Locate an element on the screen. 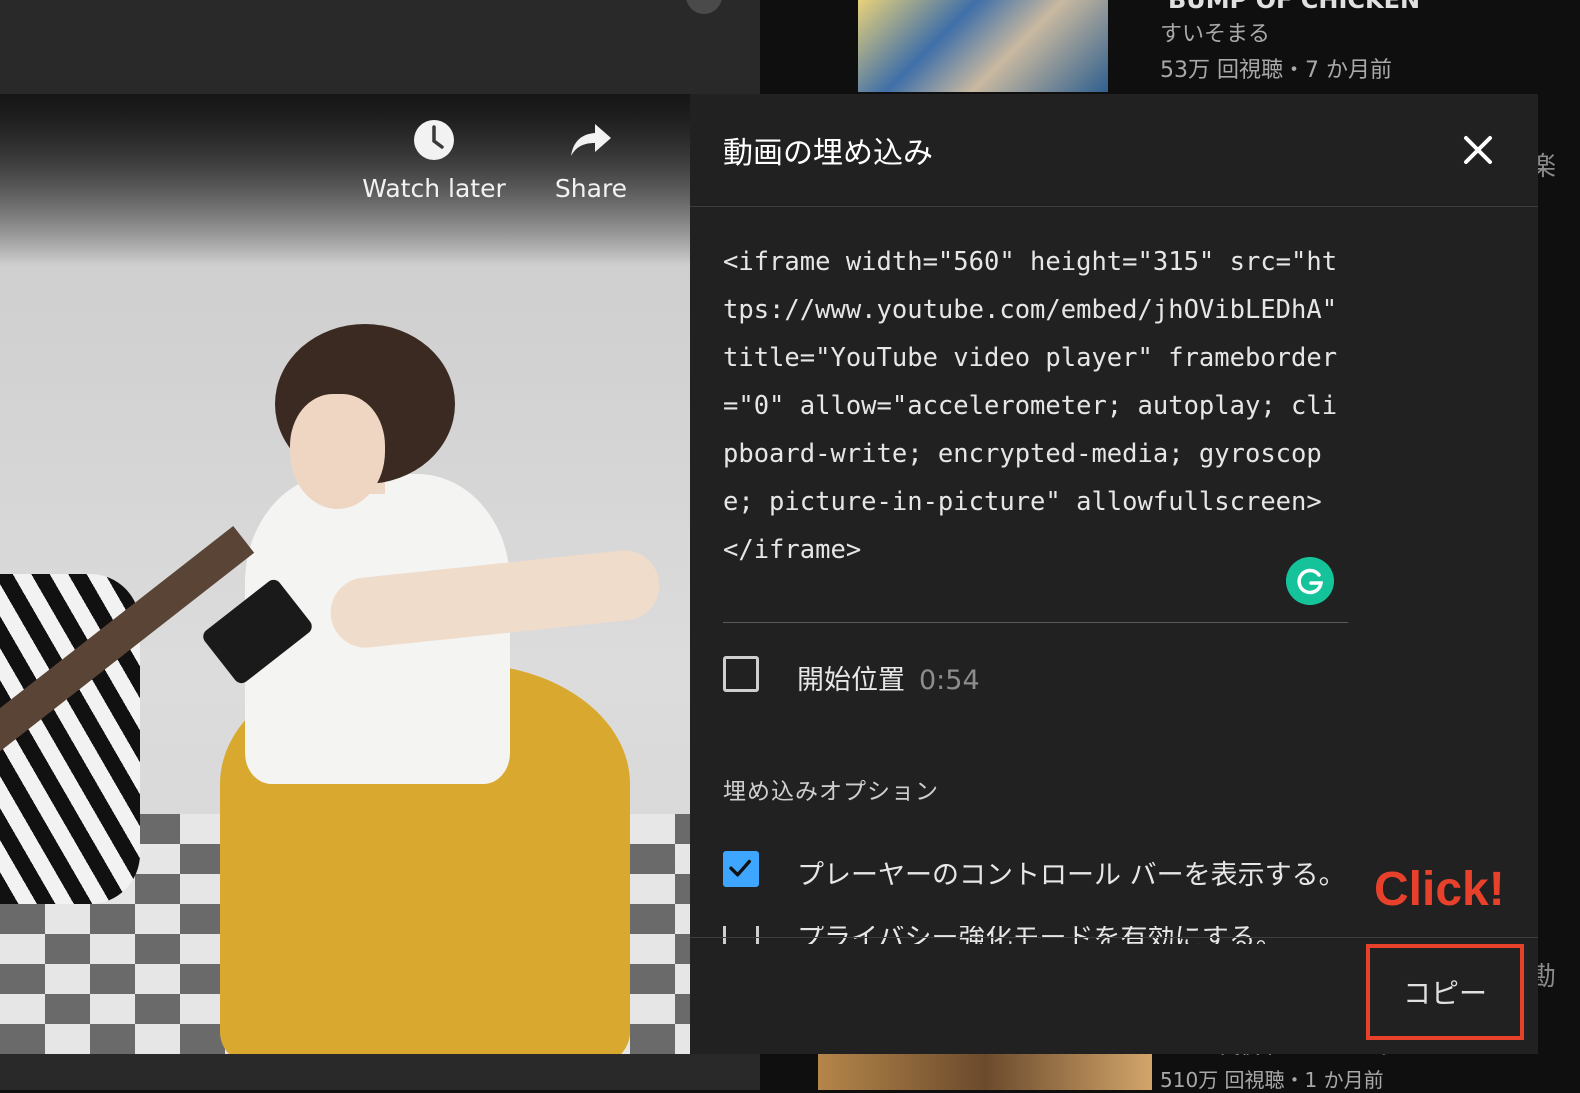 This screenshot has width=1580, height=1093. dialog-title: 動画の埋め込み is located at coordinates (828, 153).